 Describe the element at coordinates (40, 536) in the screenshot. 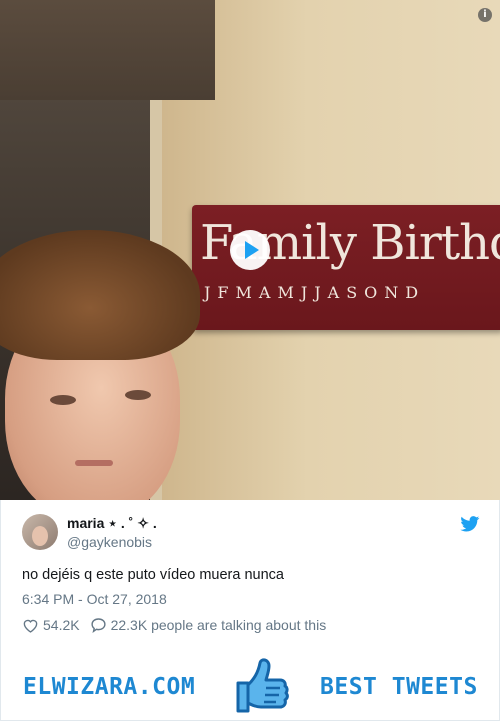

I see `avatar-face` at that location.